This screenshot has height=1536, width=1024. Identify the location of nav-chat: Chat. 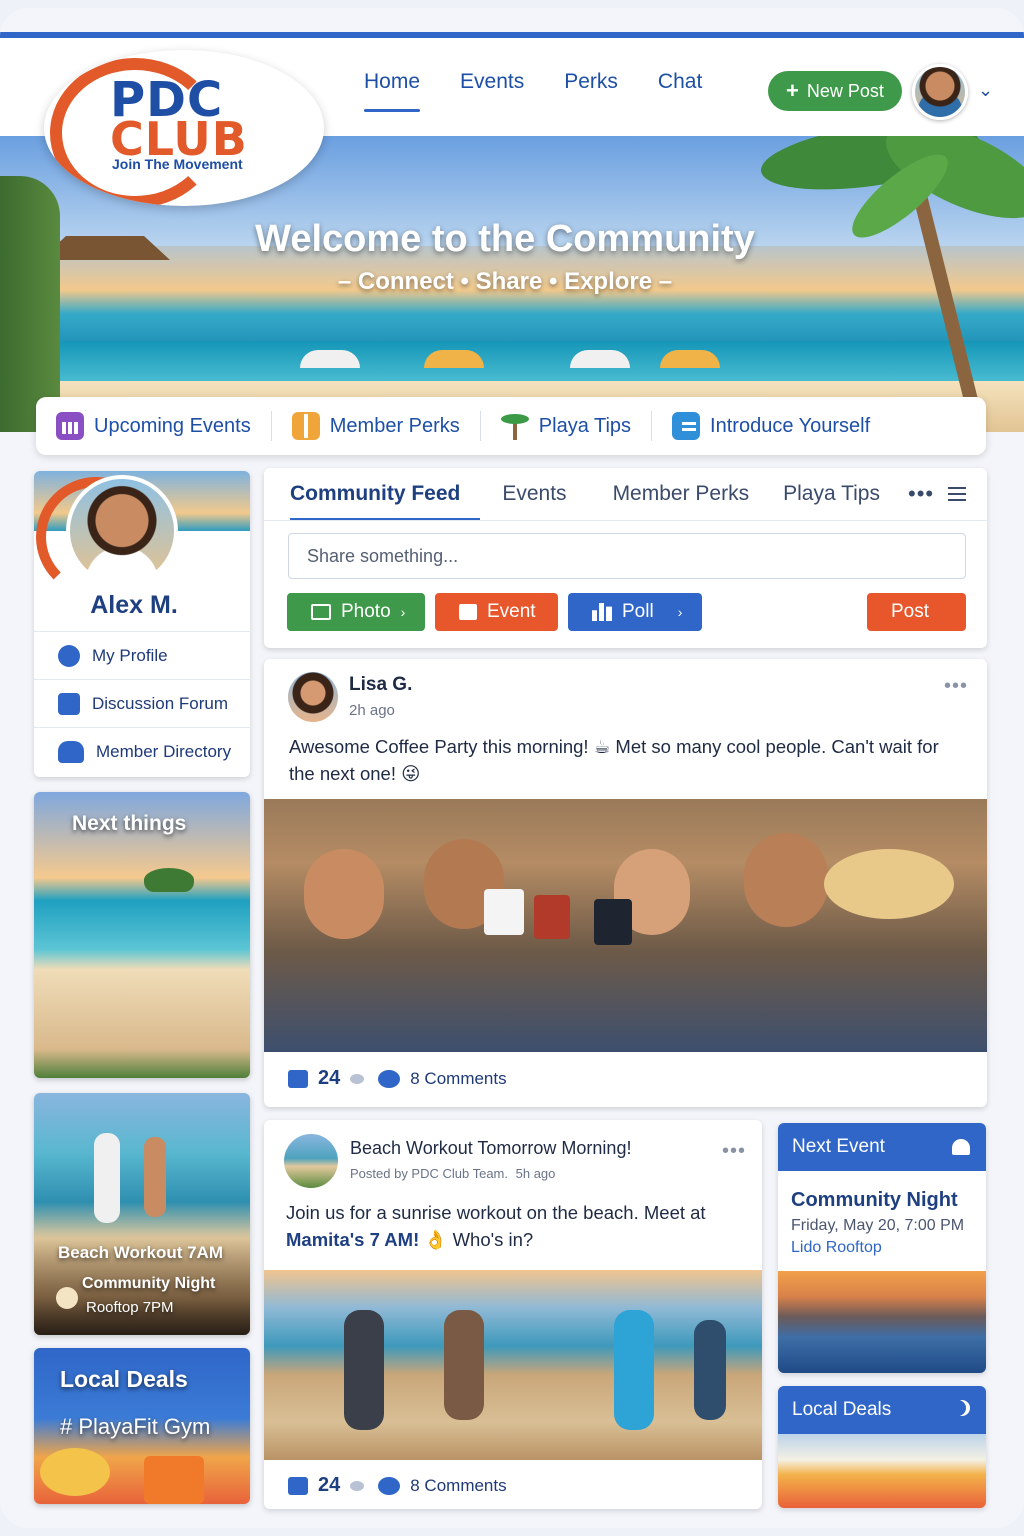
(680, 90).